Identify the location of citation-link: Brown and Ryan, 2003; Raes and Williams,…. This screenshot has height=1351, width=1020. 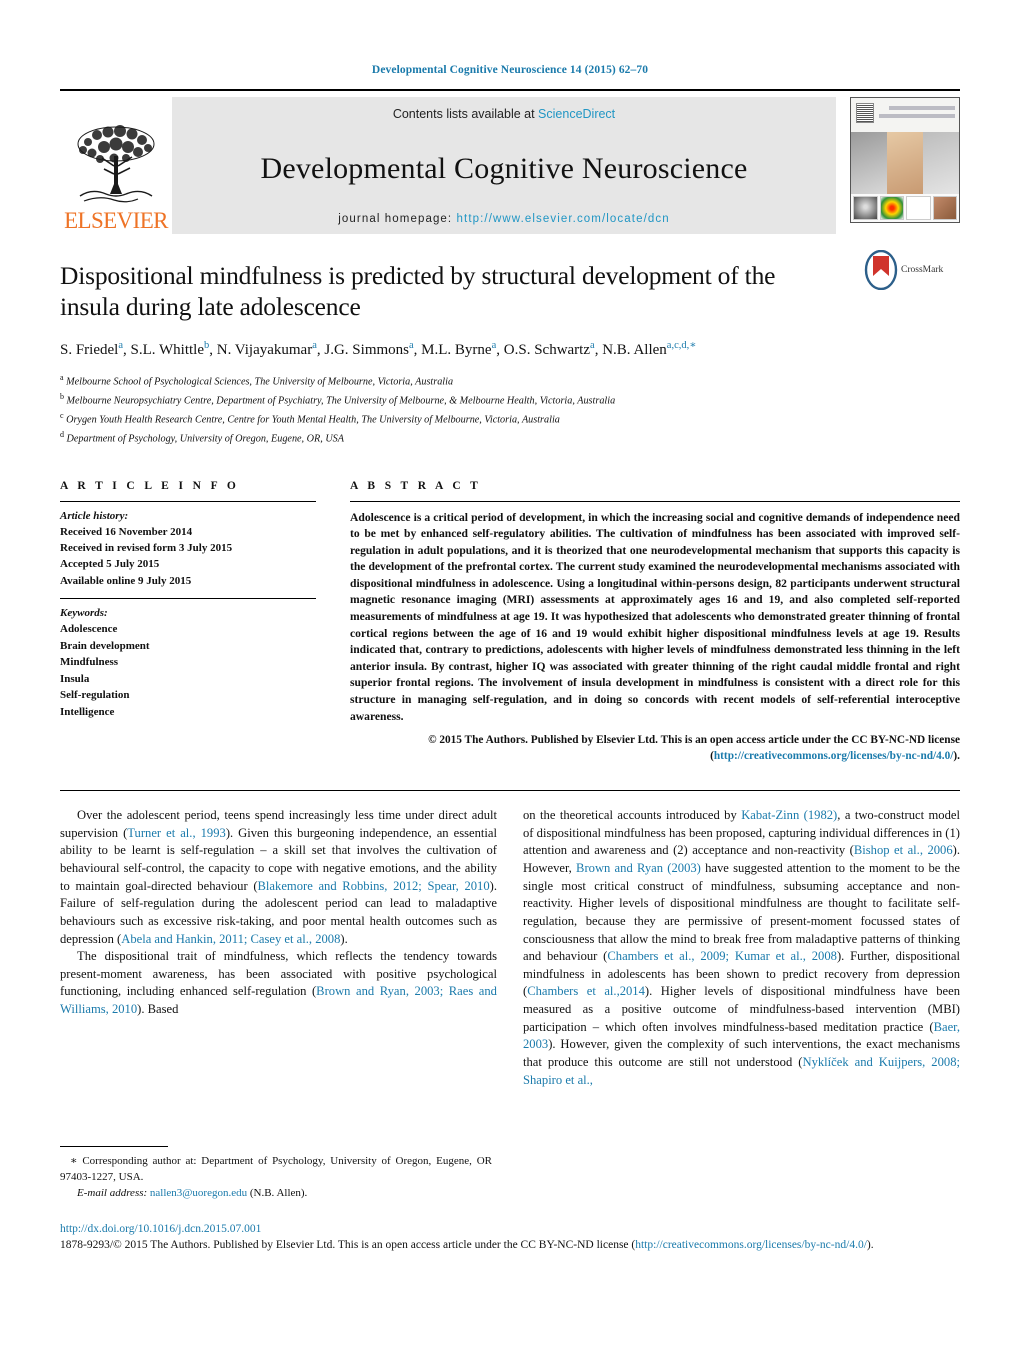
(278, 1000).